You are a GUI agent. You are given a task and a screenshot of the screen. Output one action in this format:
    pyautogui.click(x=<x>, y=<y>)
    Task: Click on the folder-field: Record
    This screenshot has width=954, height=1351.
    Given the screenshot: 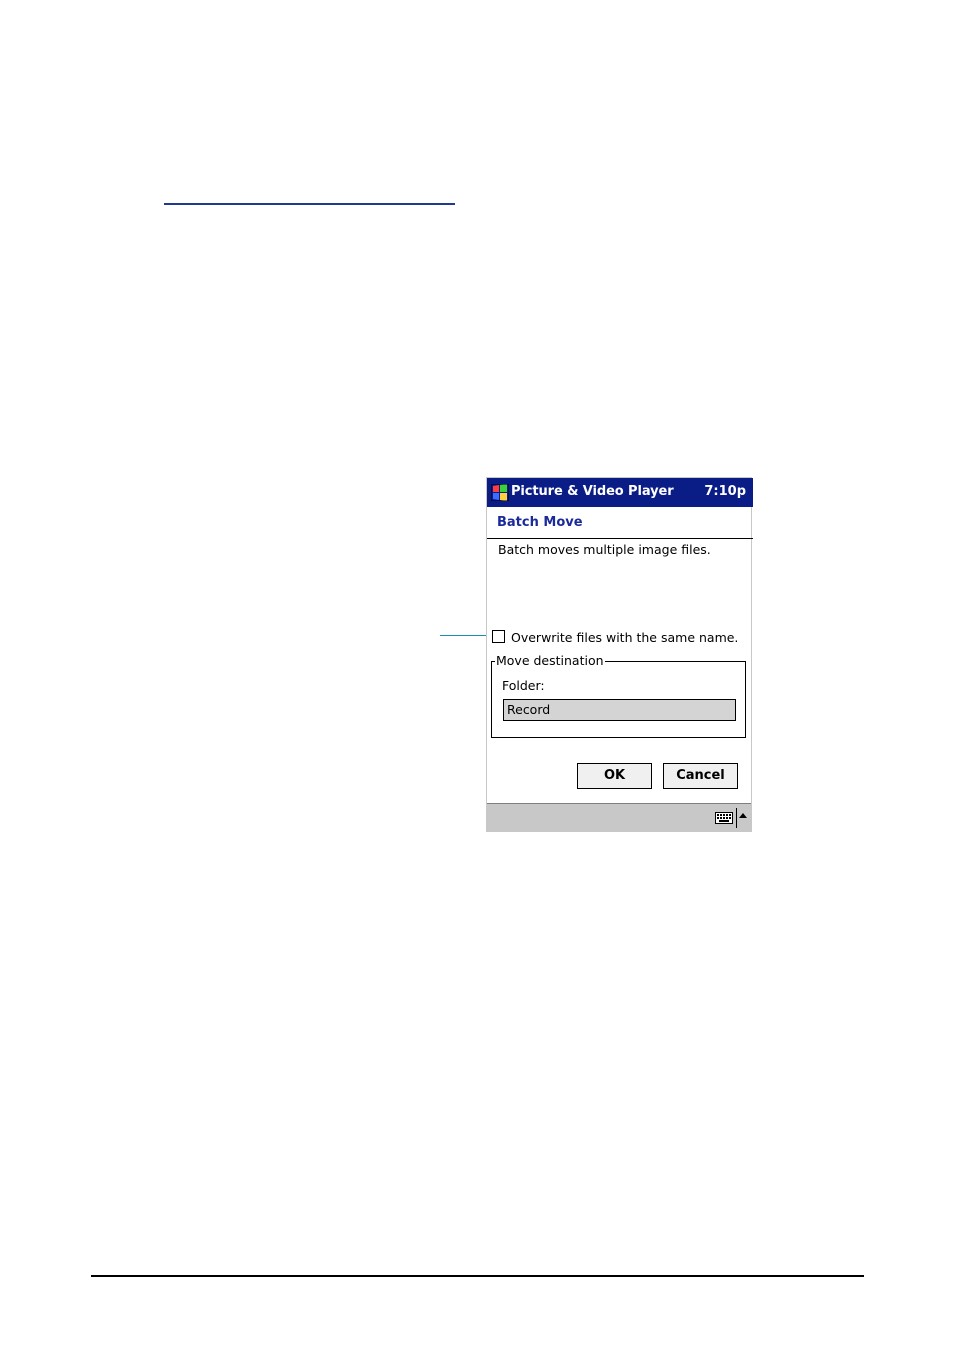 What is the action you would take?
    pyautogui.click(x=619, y=710)
    